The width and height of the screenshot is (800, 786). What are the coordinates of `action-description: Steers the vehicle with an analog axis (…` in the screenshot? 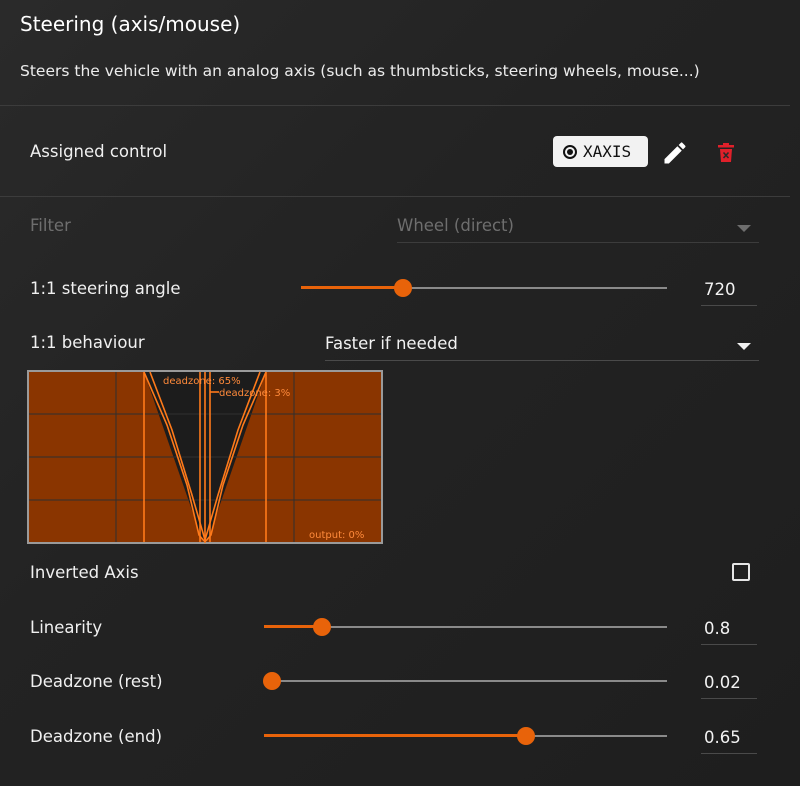 It's located at (360, 71).